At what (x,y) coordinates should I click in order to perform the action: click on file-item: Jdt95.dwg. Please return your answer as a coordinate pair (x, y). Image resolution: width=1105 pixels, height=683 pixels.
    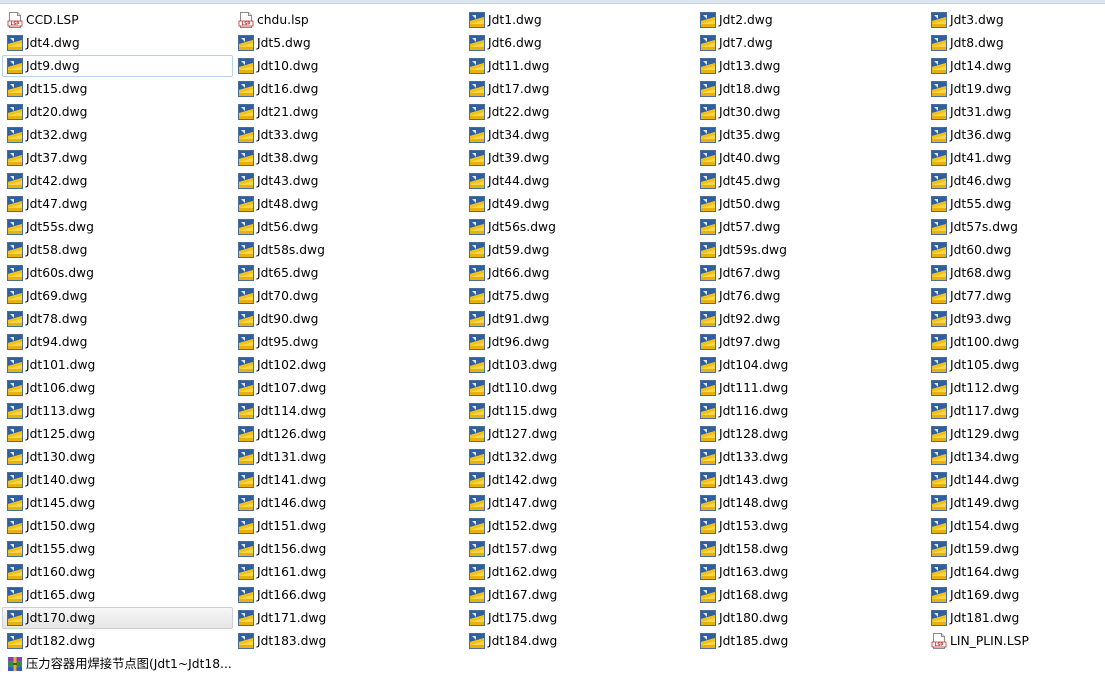
    Looking at the image, I should click on (348, 342).